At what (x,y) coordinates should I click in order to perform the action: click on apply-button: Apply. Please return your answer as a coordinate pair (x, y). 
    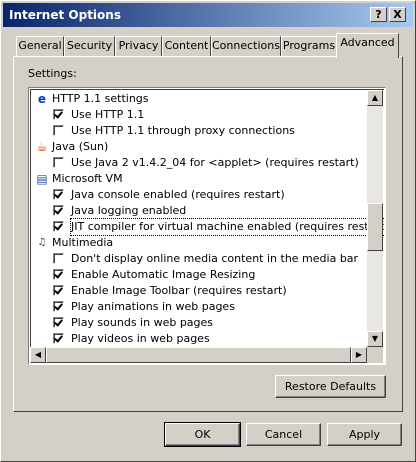
    Looking at the image, I should click on (364, 434).